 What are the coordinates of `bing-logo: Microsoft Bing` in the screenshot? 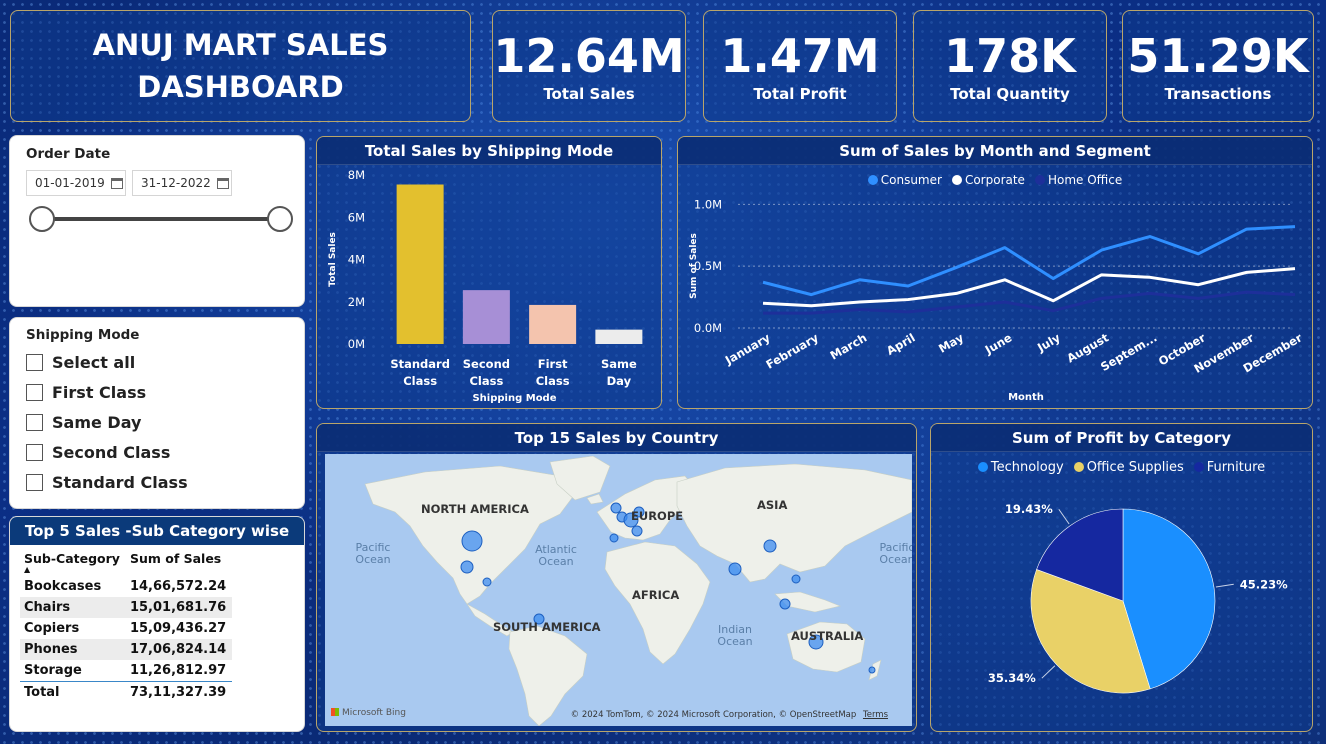 It's located at (368, 713).